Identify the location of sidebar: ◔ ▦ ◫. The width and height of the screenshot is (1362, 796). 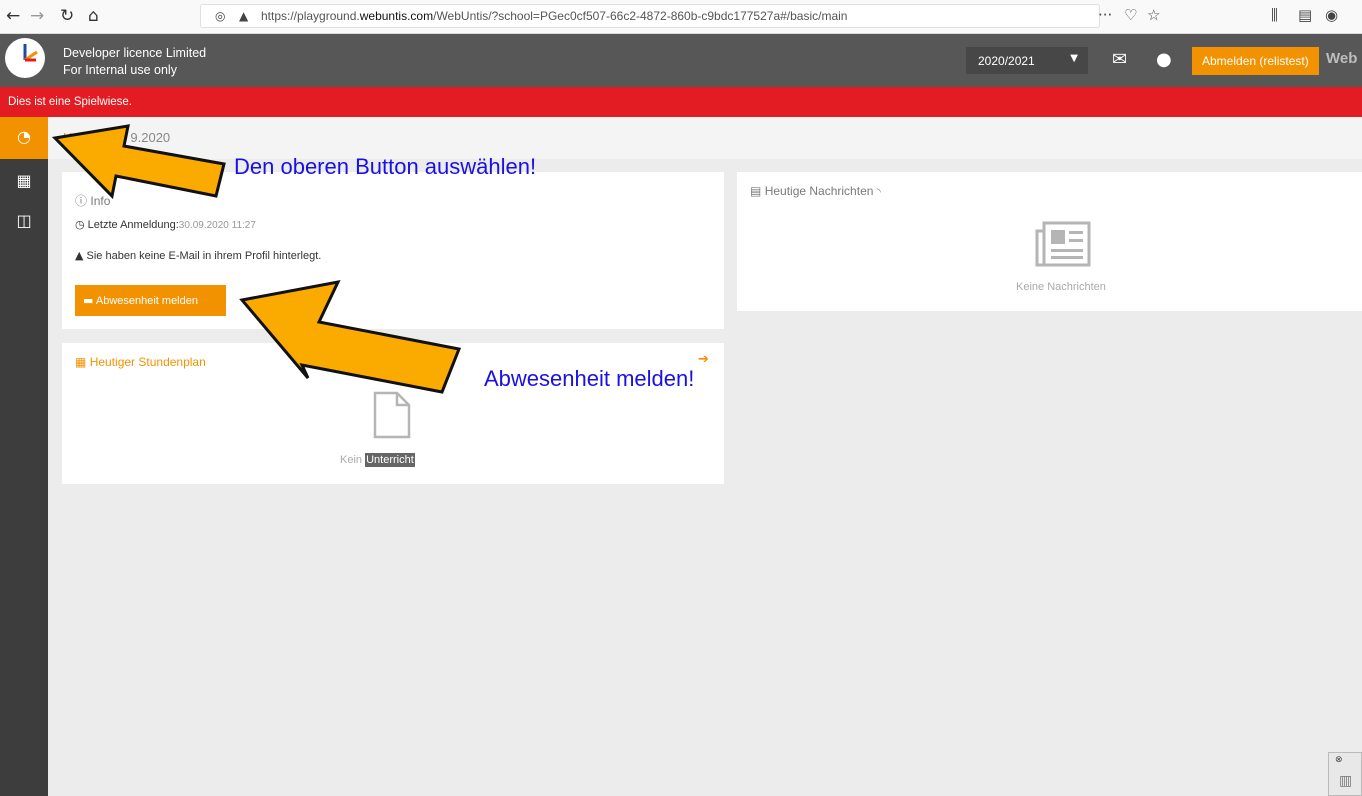
(24, 456).